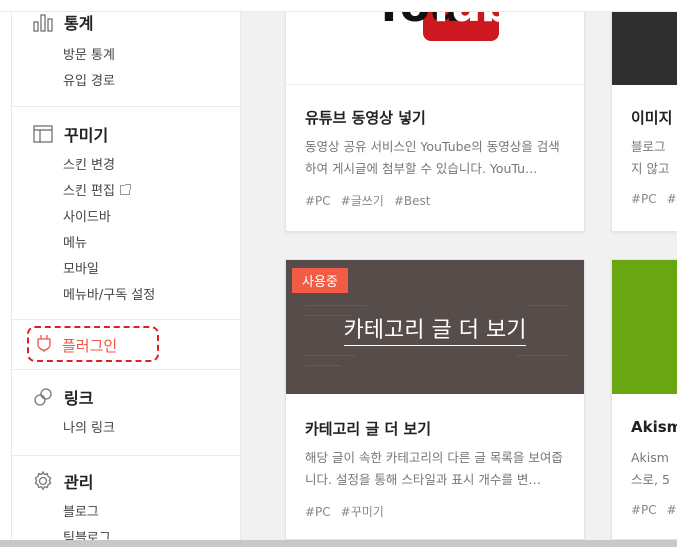 The height and width of the screenshot is (547, 677). What do you see at coordinates (338, 543) in the screenshot?
I see `horizontal-scrollbar` at bounding box center [338, 543].